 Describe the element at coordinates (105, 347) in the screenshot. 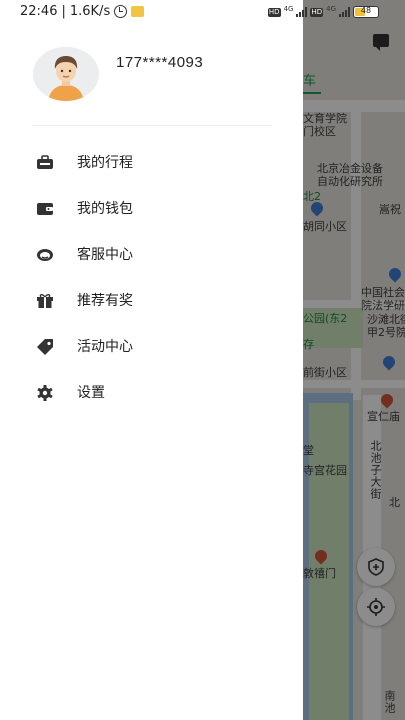

I see `menu-label: 活动中心` at that location.